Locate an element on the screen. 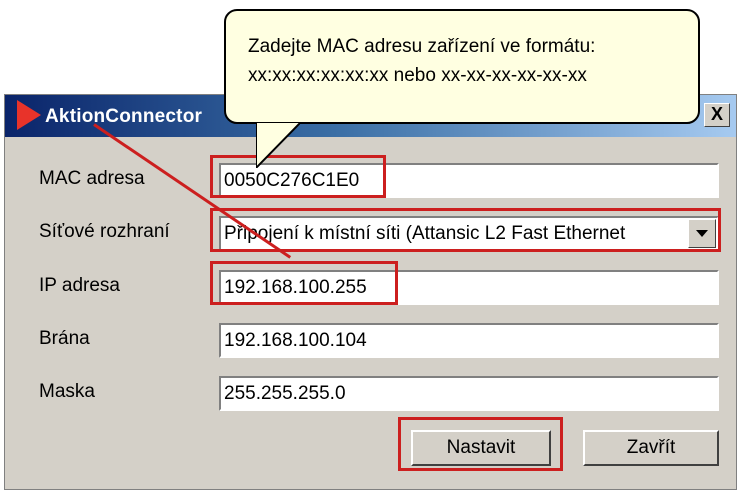 This screenshot has height=493, width=741. ip-highlight is located at coordinates (304, 283).